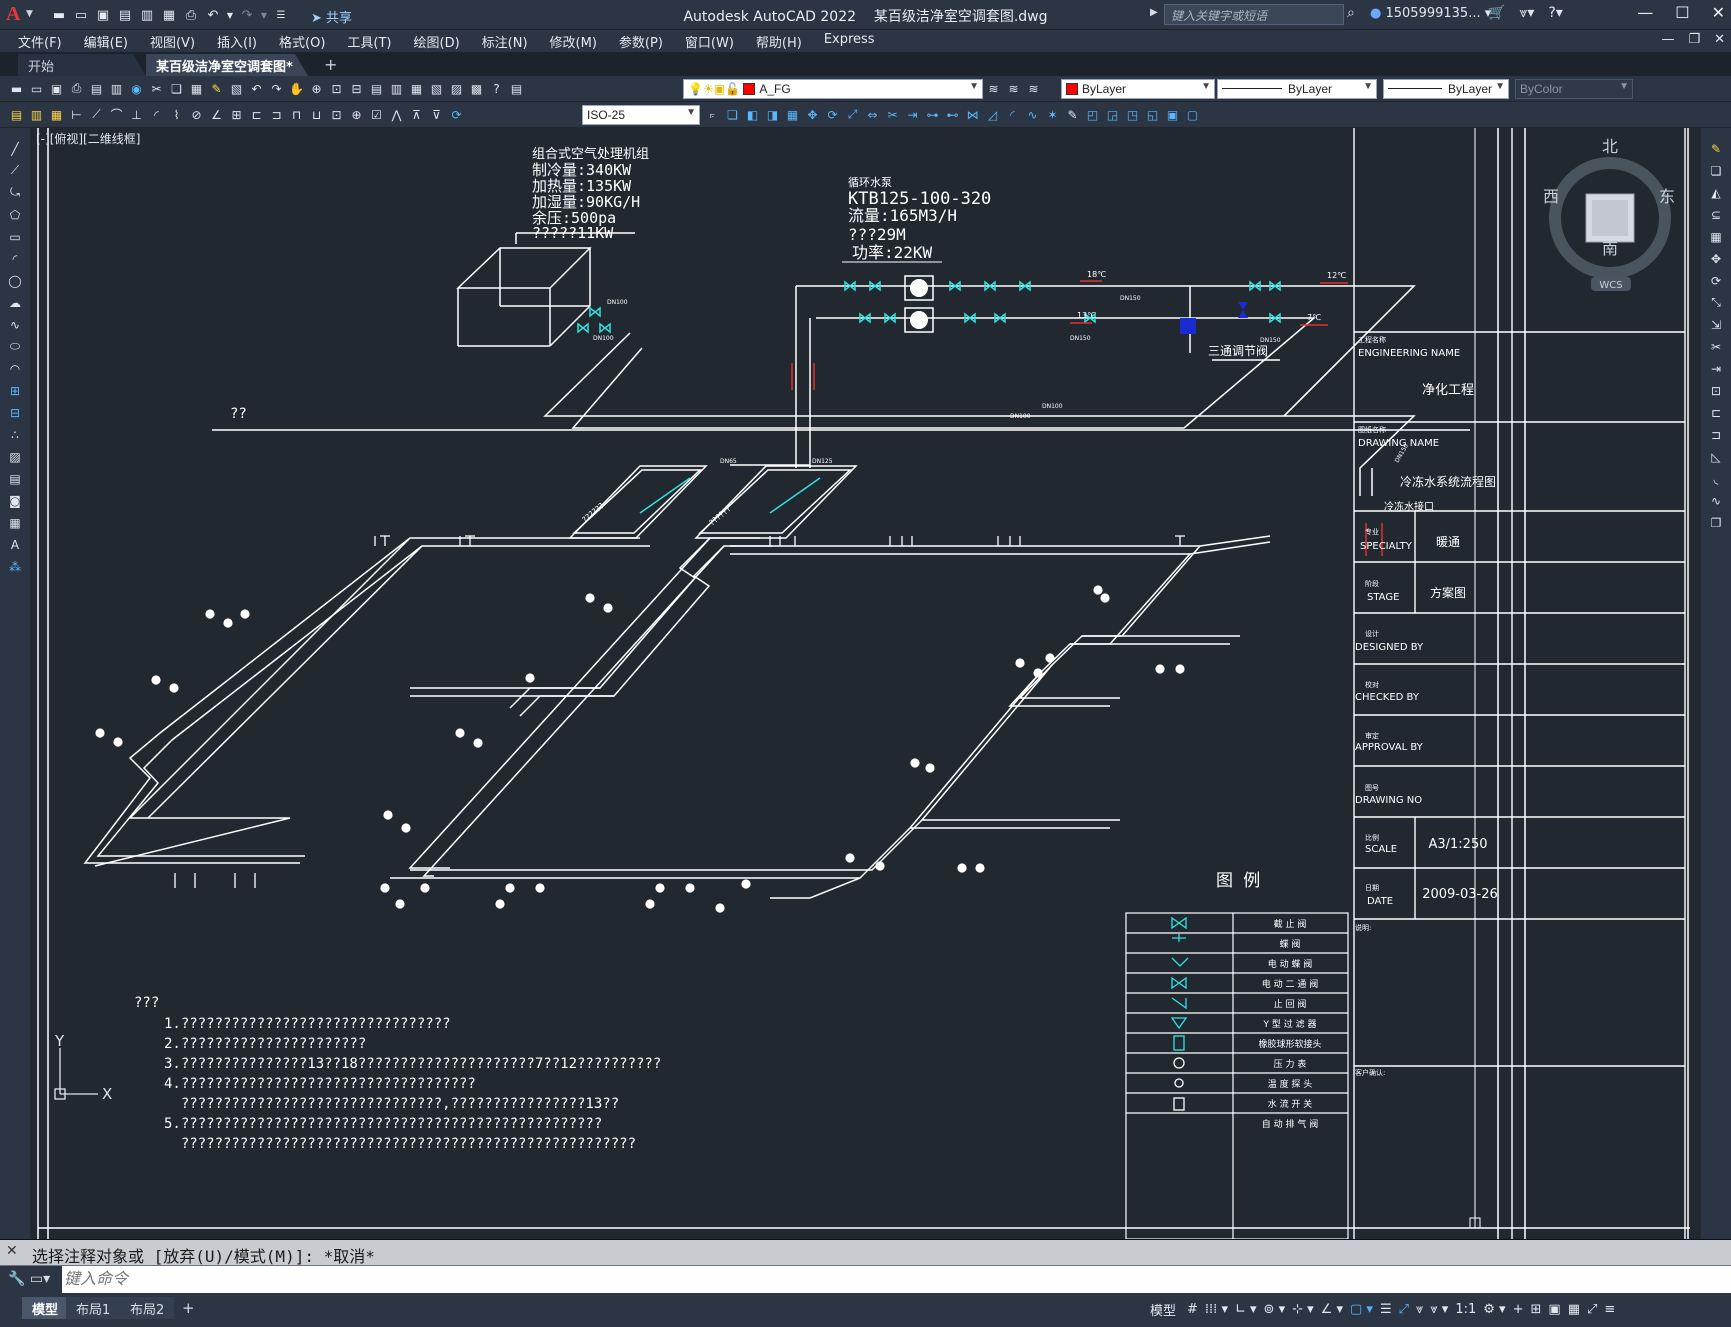 This screenshot has height=1327, width=1731. Describe the element at coordinates (1386, 1309) in the screenshot. I see `lineweight-icon: ☰` at that location.